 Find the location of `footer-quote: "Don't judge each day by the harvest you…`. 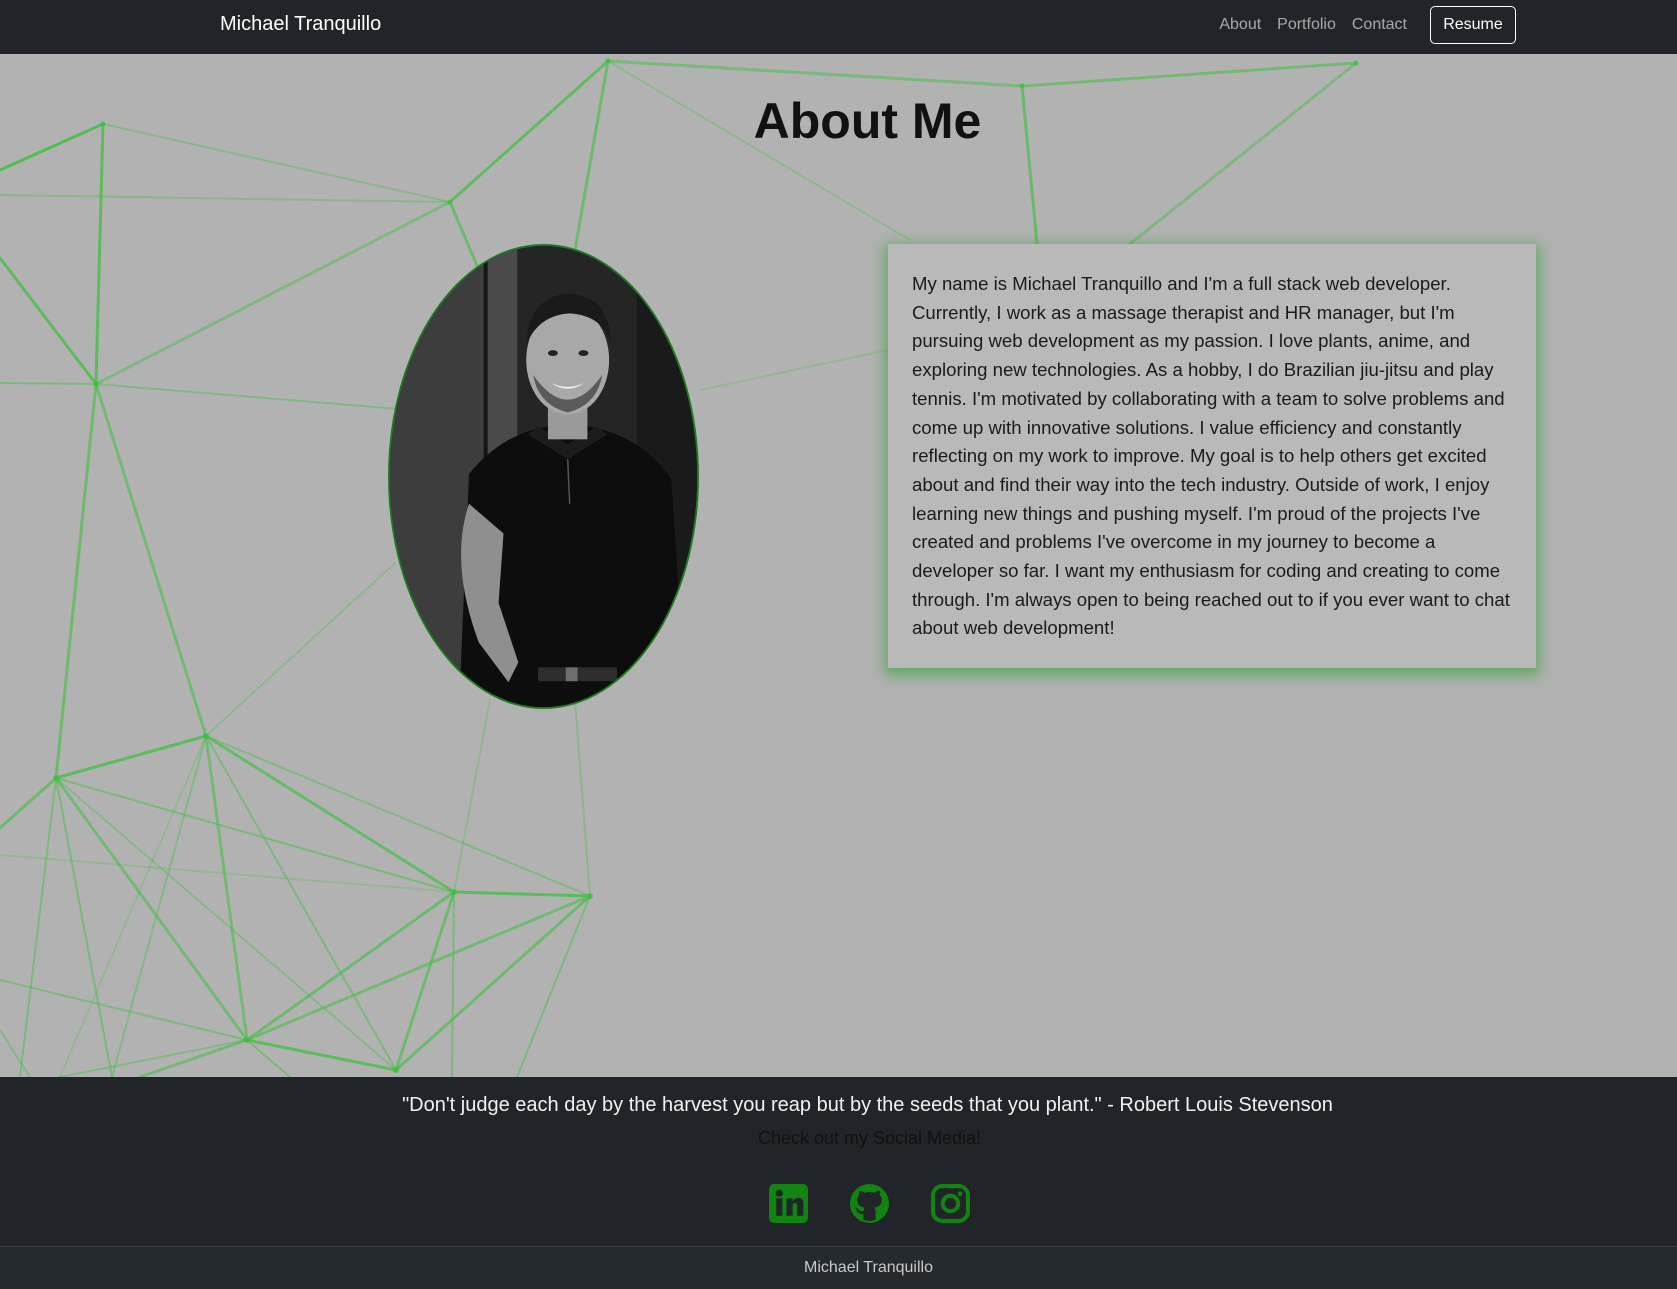

footer-quote: "Don't judge each day by the harvest you… is located at coordinates (867, 1105).